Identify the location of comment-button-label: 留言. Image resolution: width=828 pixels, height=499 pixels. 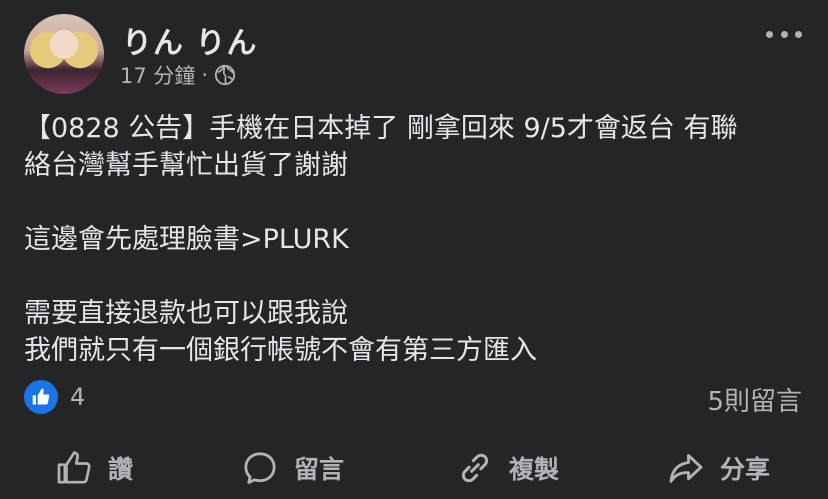
(319, 469).